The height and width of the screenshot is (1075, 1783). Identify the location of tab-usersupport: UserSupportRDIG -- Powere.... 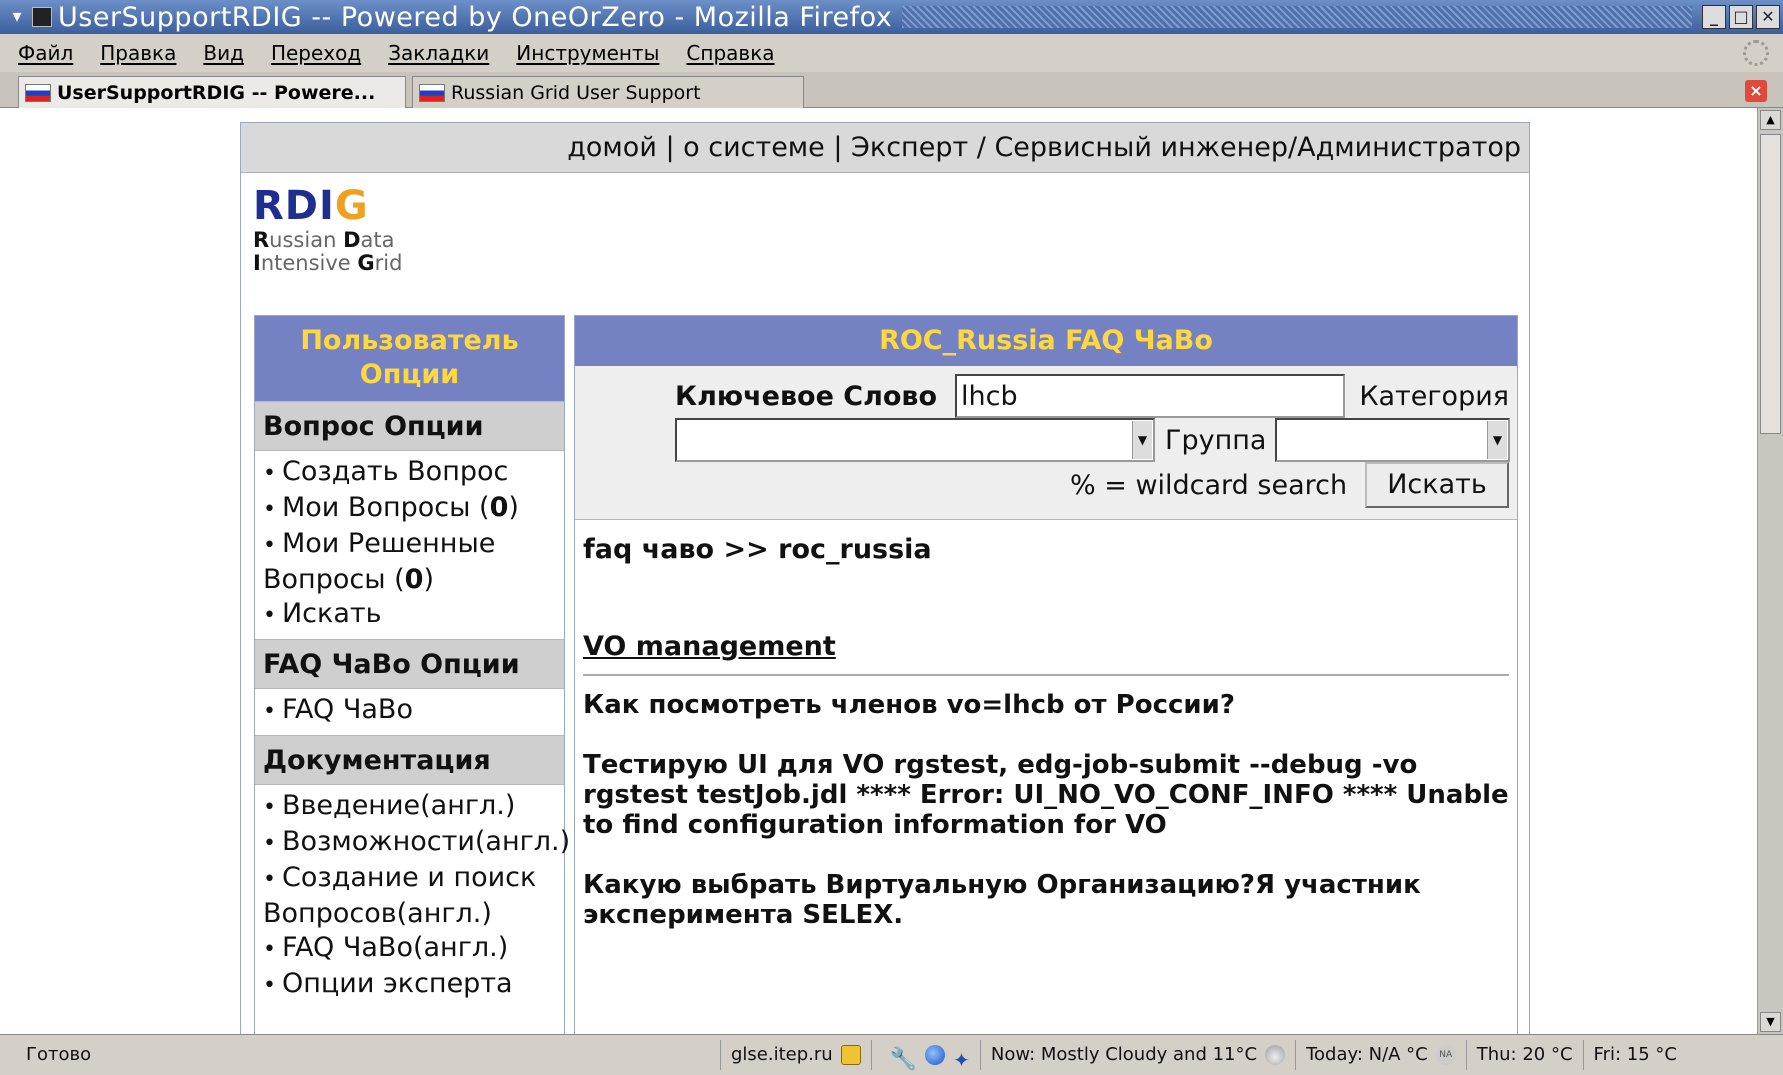
(212, 92).